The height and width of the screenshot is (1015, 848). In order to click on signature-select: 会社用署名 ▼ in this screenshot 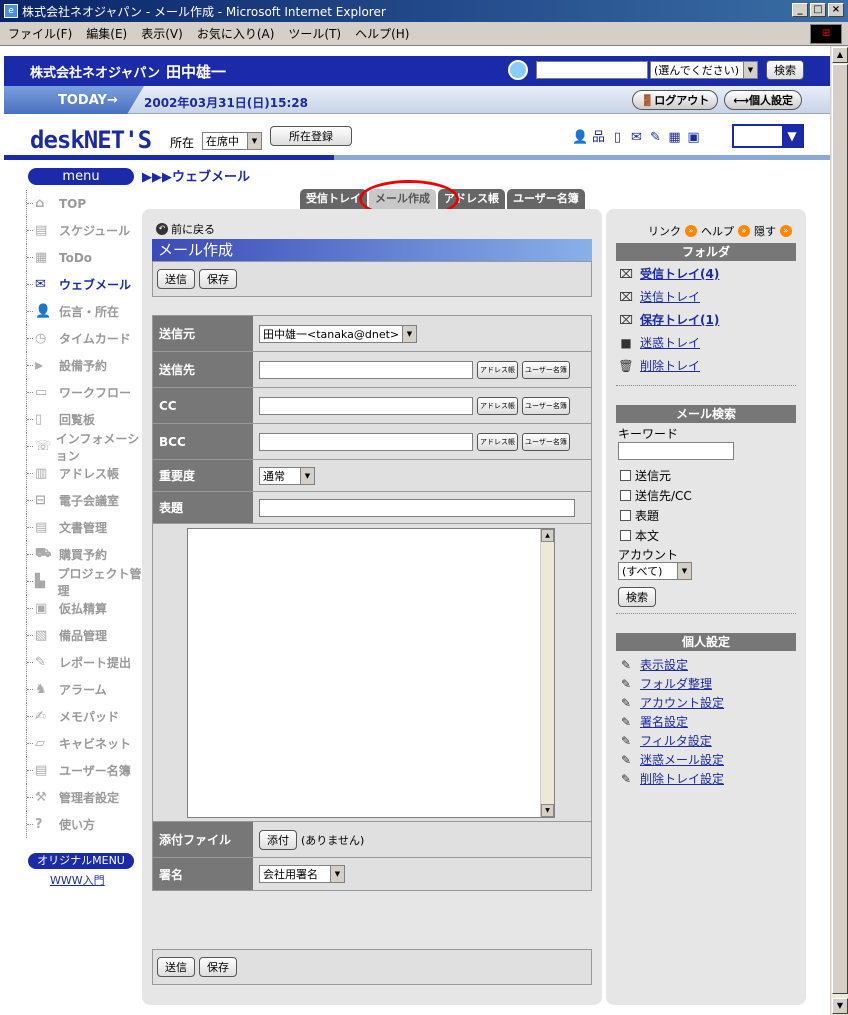, I will do `click(302, 874)`.